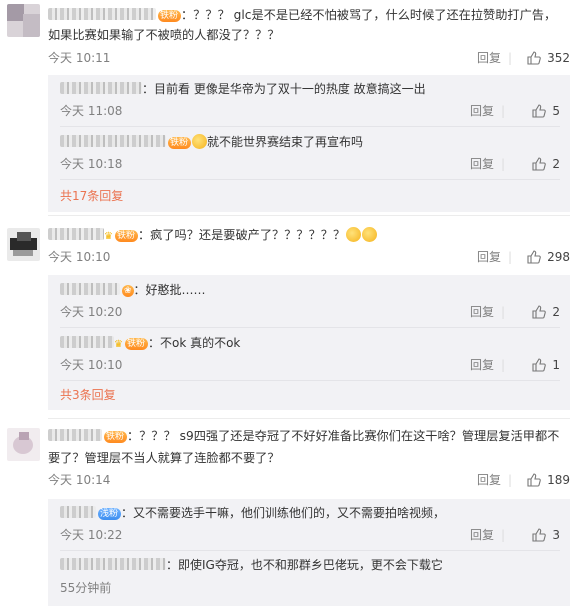 The width and height of the screenshot is (578, 606). Describe the element at coordinates (310, 344) in the screenshot. I see `reply-text: ♛ 铁粉 ：不ok 真的不ok` at that location.